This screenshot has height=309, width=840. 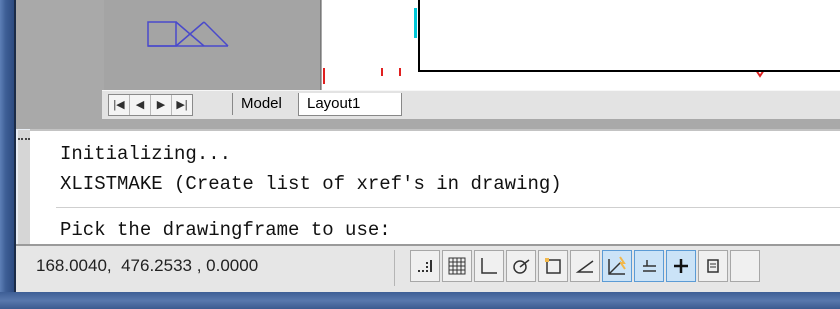 I want to click on command-window-grip, so click(x=24, y=187).